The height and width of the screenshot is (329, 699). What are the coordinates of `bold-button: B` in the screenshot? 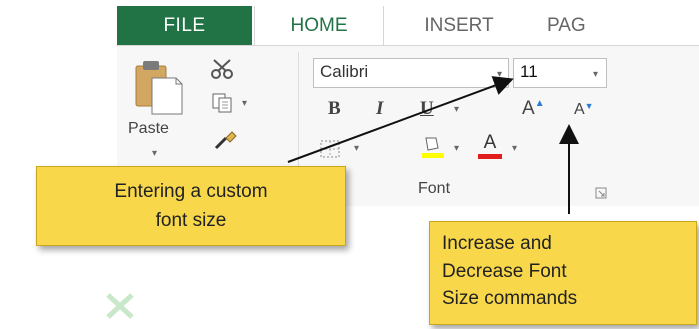 It's located at (334, 109).